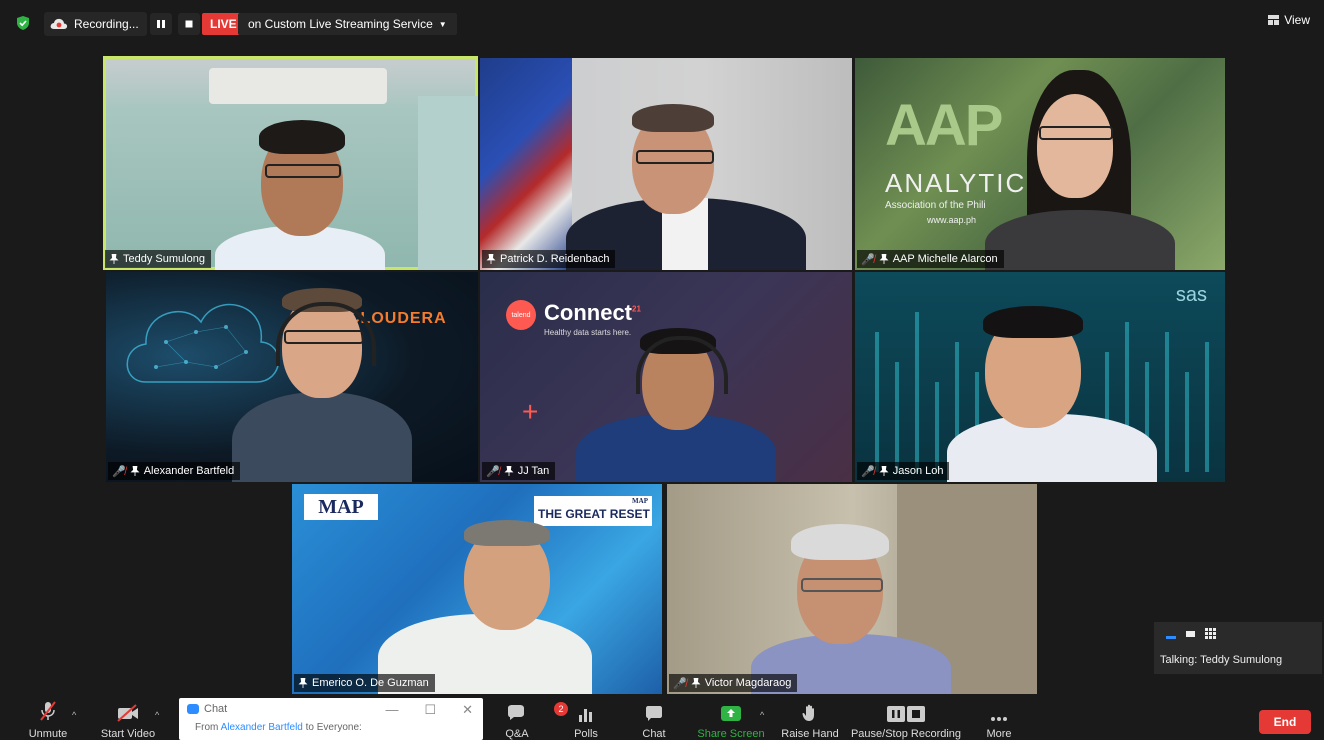 This screenshot has width=1324, height=740. What do you see at coordinates (1075, 146) in the screenshot?
I see `person-head-shape` at bounding box center [1075, 146].